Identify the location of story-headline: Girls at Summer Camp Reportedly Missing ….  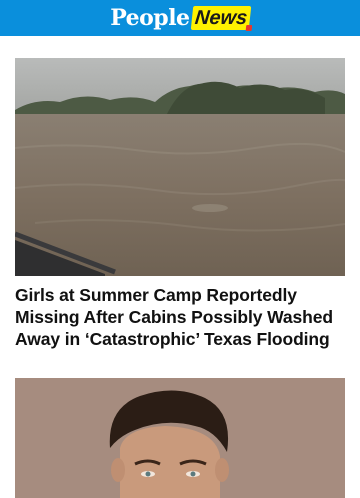
(180, 317).